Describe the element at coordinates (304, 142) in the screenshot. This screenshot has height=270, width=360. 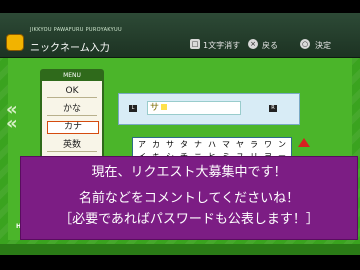
I see `up-arrow-icon` at that location.